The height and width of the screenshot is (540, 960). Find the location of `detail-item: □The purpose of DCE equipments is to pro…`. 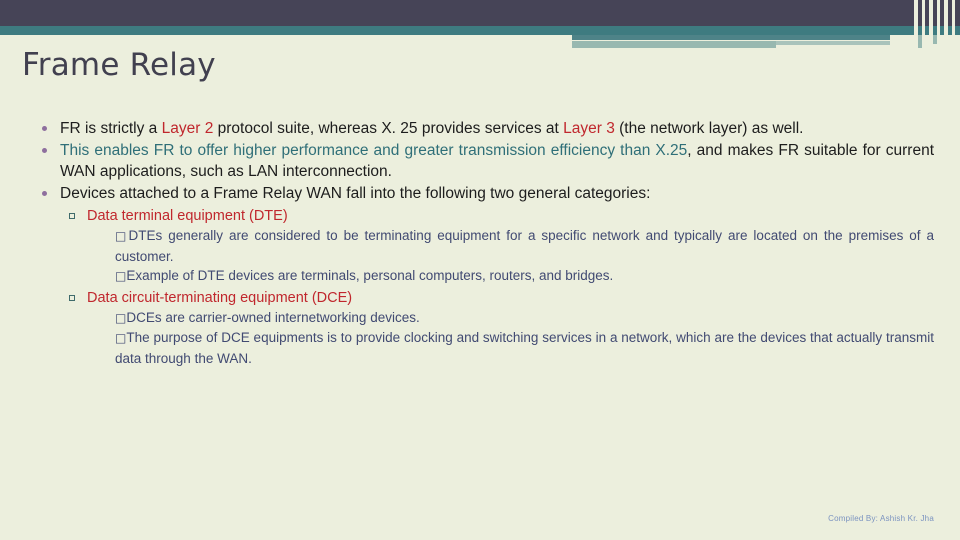

detail-item: □The purpose of DCE equipments is to pro… is located at coordinates (524, 348).